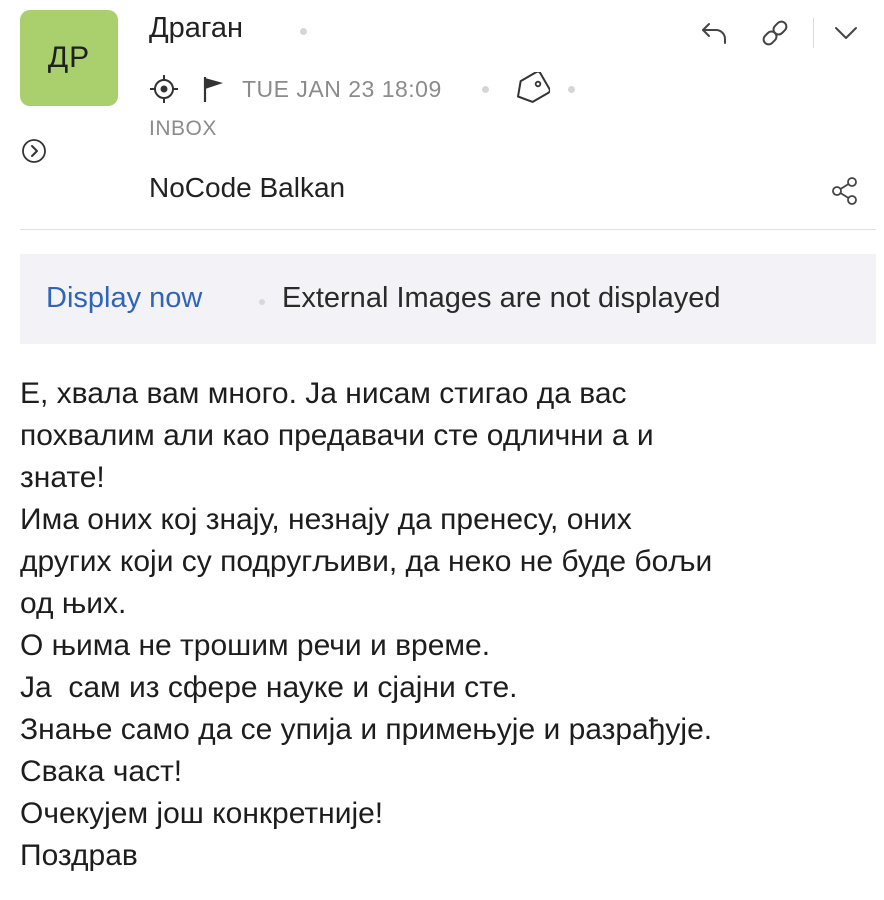  What do you see at coordinates (531, 89) in the screenshot?
I see `tag-icon` at bounding box center [531, 89].